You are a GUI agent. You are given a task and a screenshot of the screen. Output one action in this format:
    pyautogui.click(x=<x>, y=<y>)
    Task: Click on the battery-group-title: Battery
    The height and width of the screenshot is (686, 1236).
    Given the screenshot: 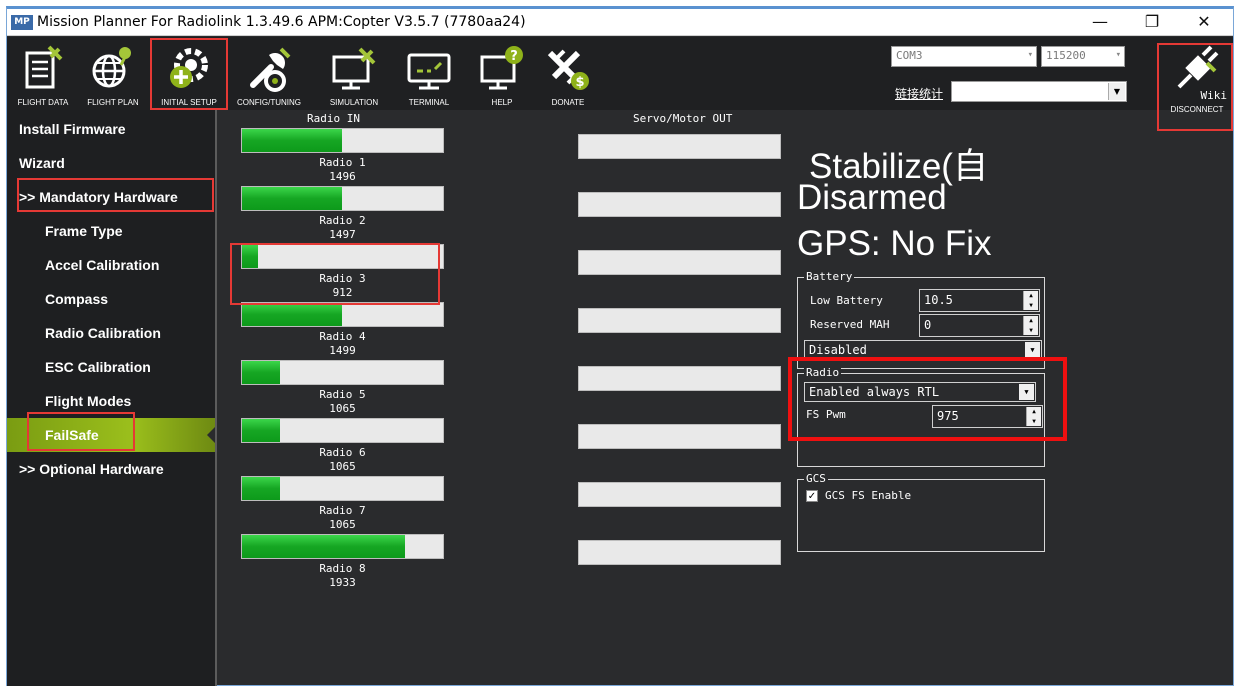 What is the action you would take?
    pyautogui.click(x=829, y=276)
    